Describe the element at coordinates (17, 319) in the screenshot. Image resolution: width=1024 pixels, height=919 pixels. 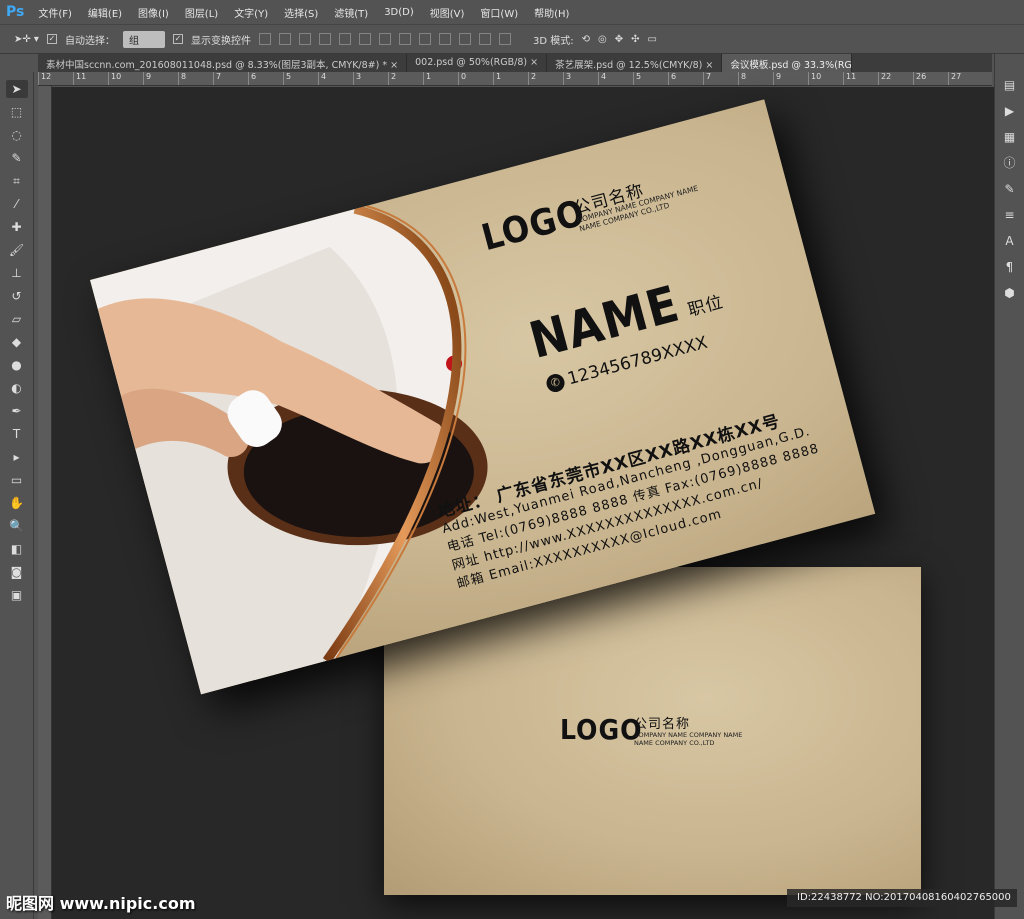
I see `eraser-tool-icon: ▱` at that location.